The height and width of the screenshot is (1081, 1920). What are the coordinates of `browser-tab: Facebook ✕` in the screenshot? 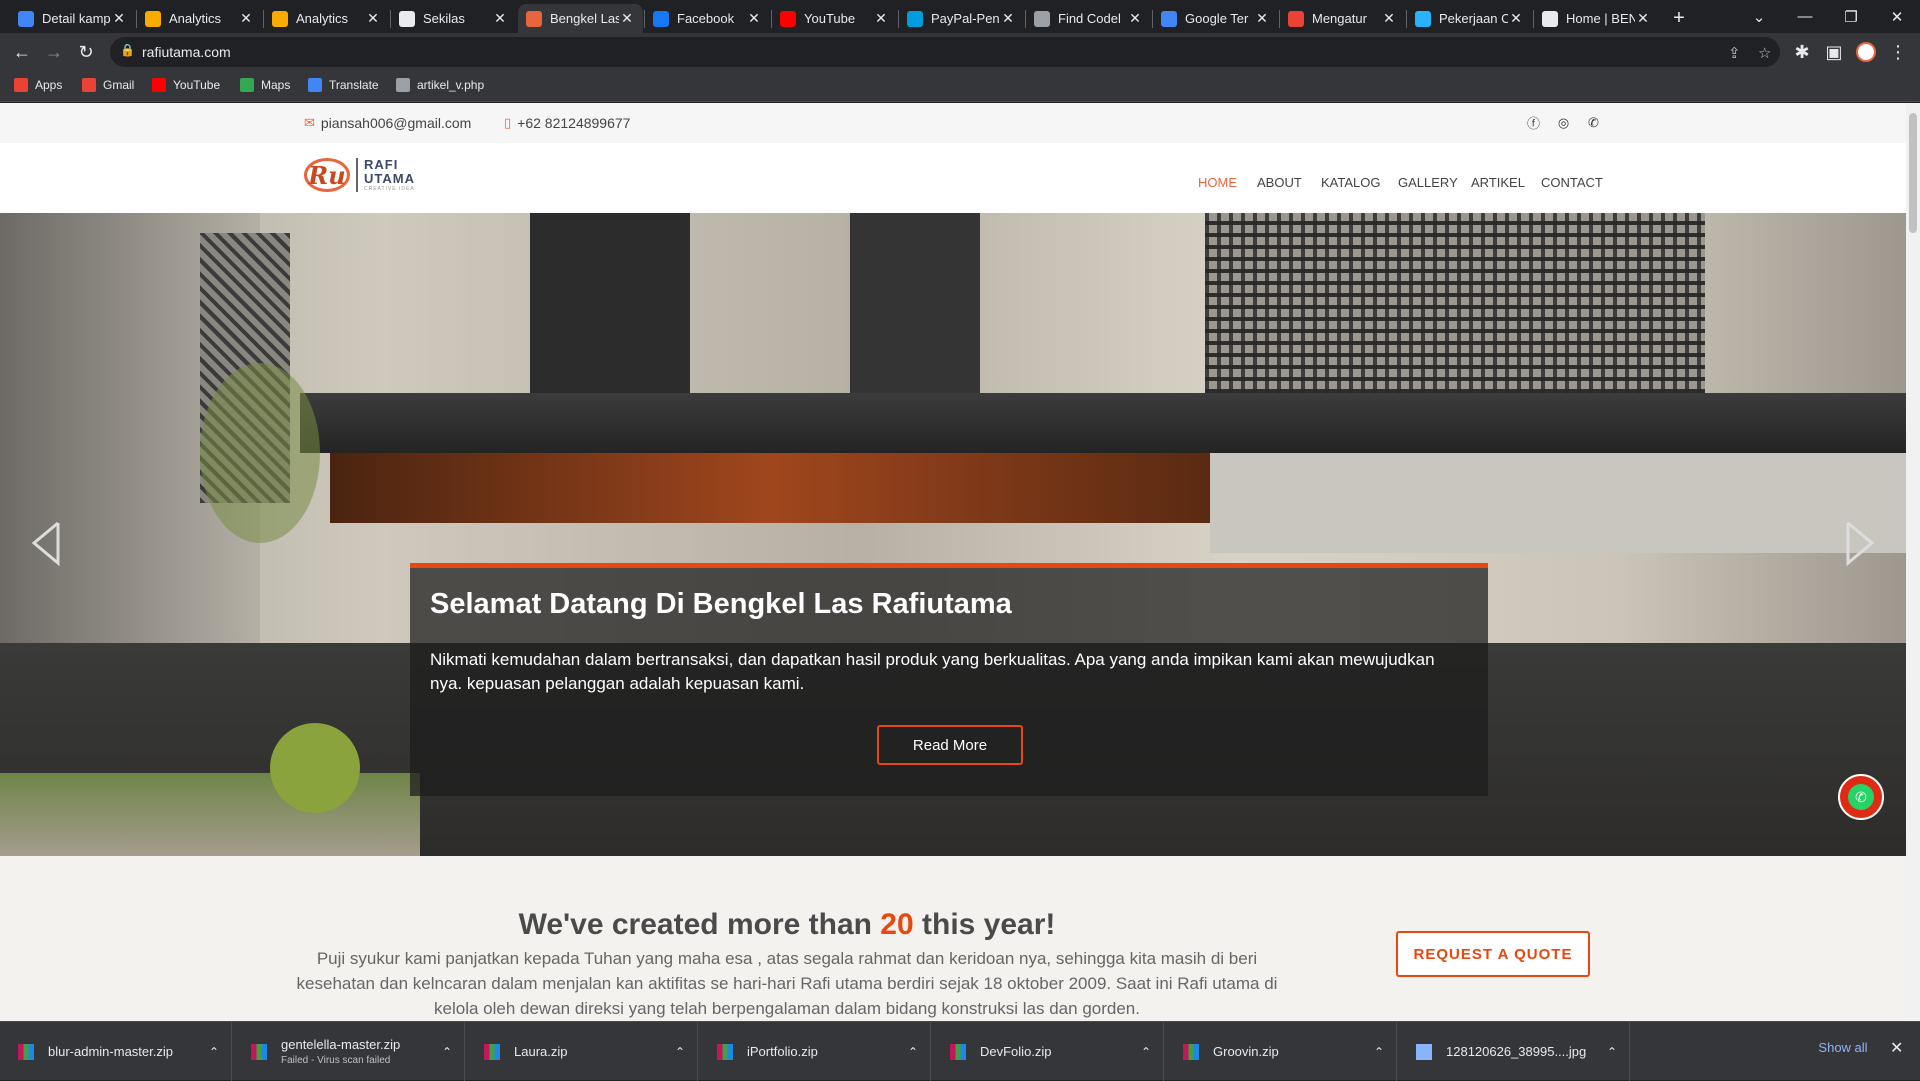 It's located at (707, 18).